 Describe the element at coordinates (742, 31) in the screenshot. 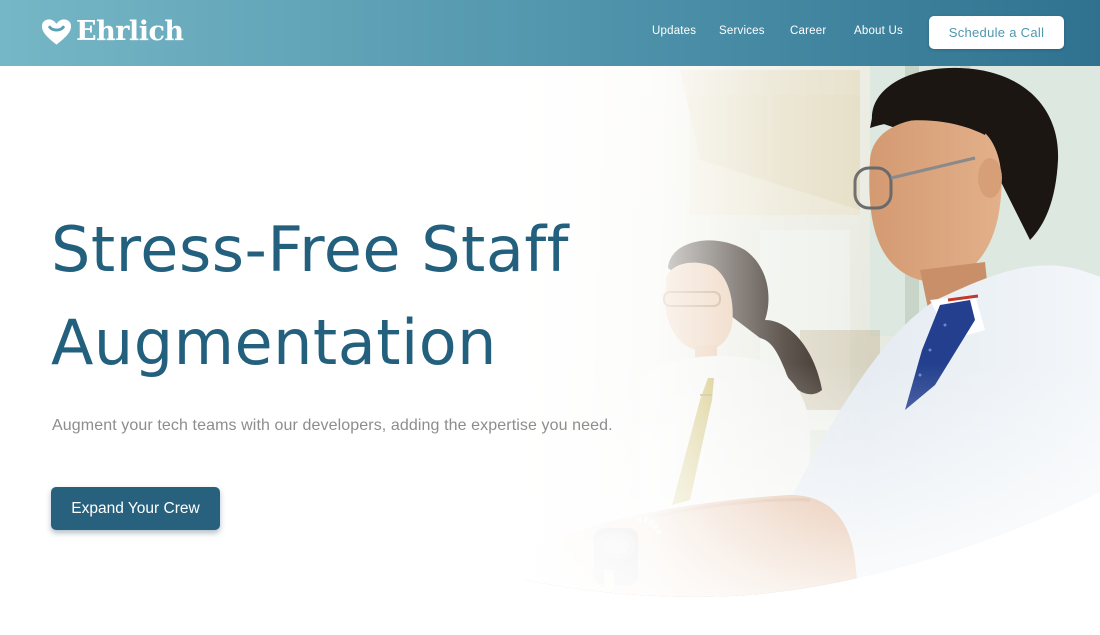

I see `nav-link-services: Services` at that location.